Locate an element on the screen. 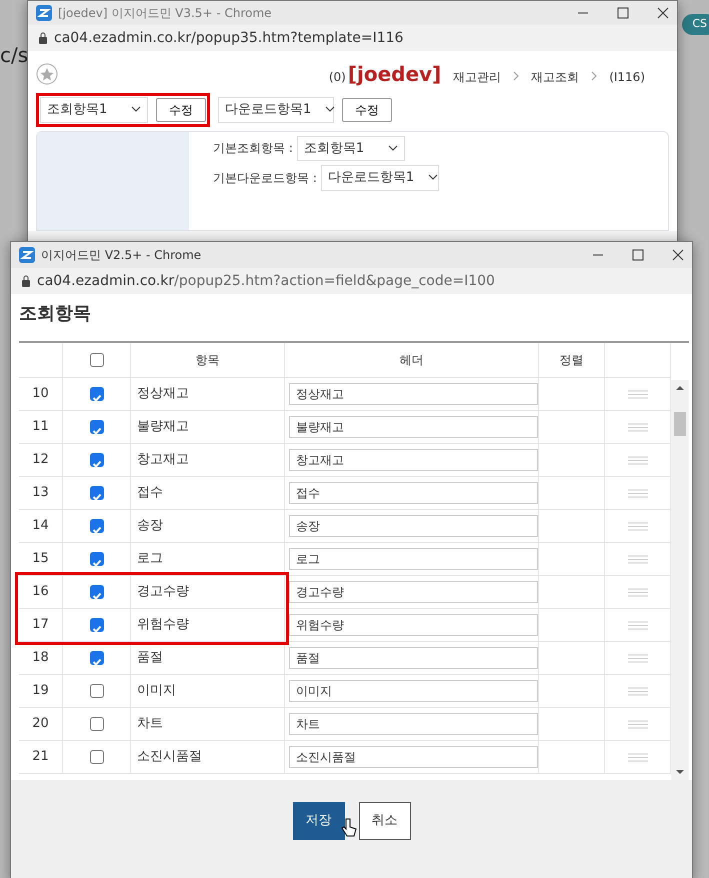 The image size is (709, 878). header-input: 접수 is located at coordinates (413, 493).